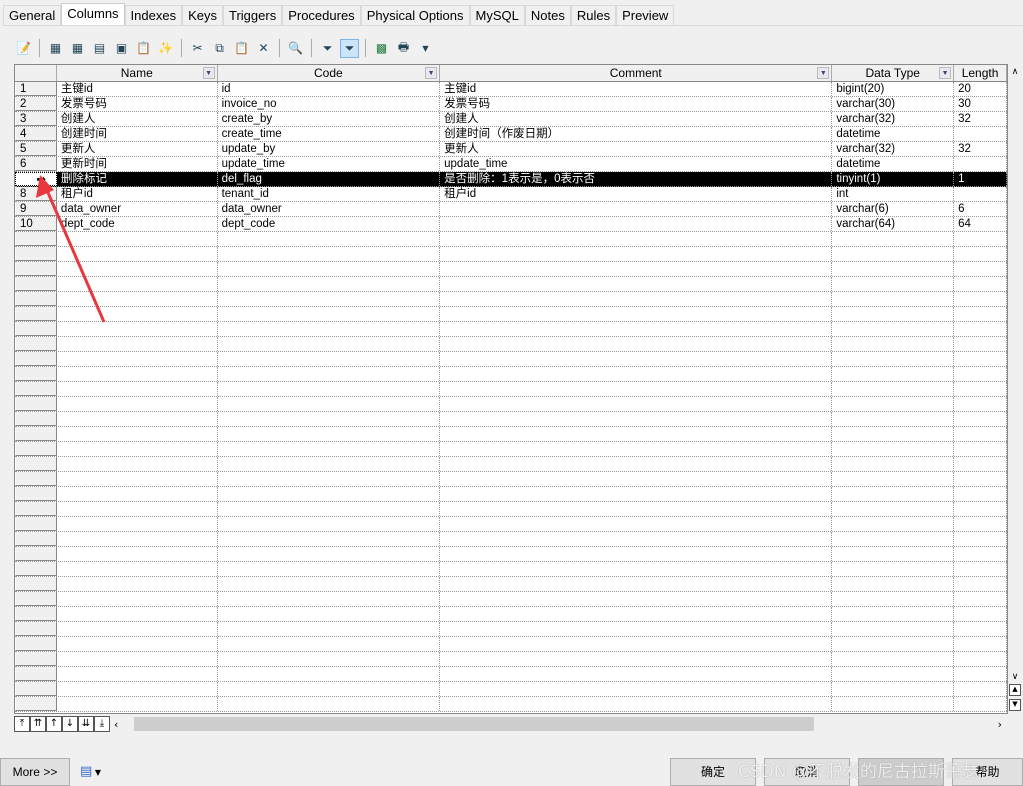 The image size is (1023, 786). What do you see at coordinates (511, 89) in the screenshot?
I see `table-row: 1 主键id id 主键id bigint(20) 20` at bounding box center [511, 89].